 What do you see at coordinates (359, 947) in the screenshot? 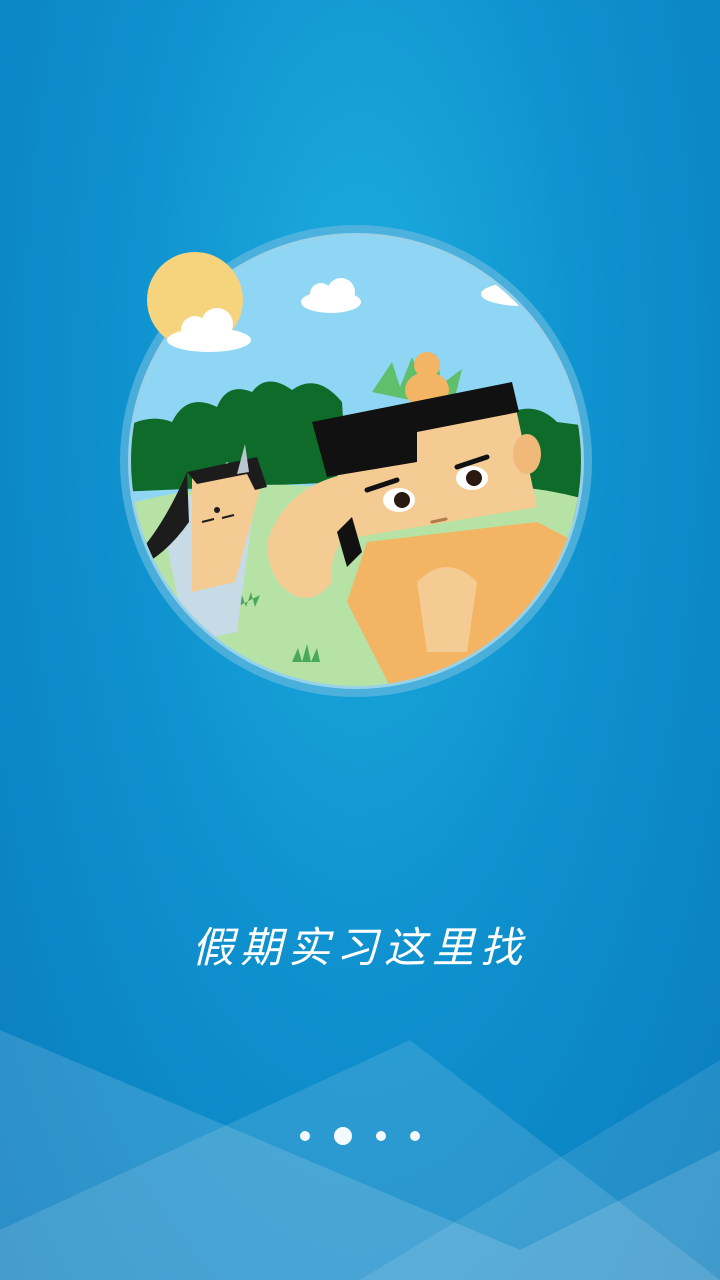
I see `onboarding-slogan: 假期实习这里找` at bounding box center [359, 947].